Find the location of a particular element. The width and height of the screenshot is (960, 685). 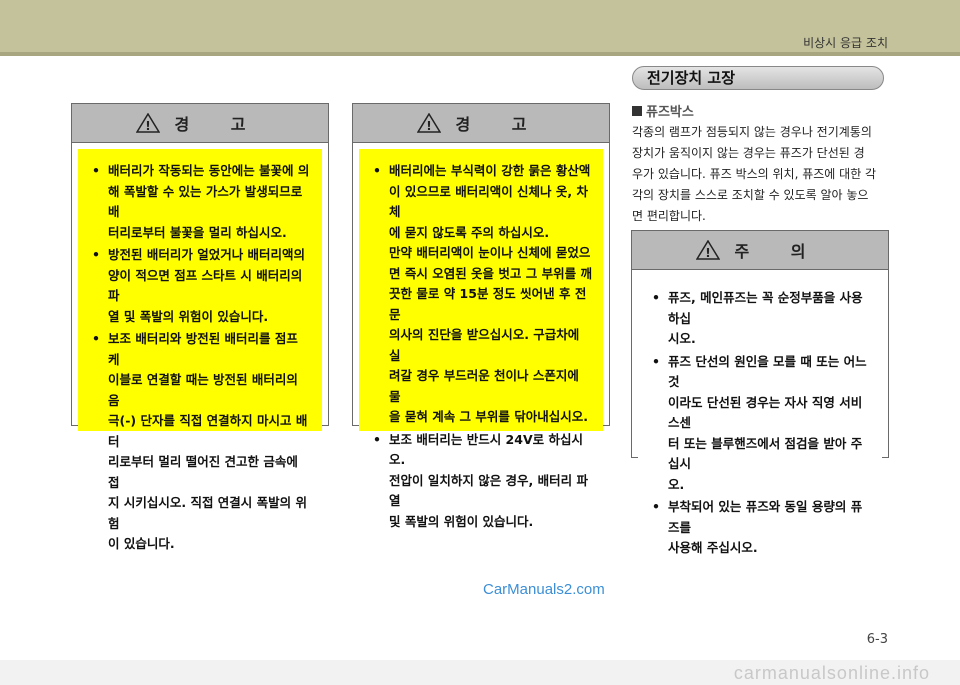

text-line: 양이 적으면 점프 스타트 시 배터리의 파 is located at coordinates (205, 285).